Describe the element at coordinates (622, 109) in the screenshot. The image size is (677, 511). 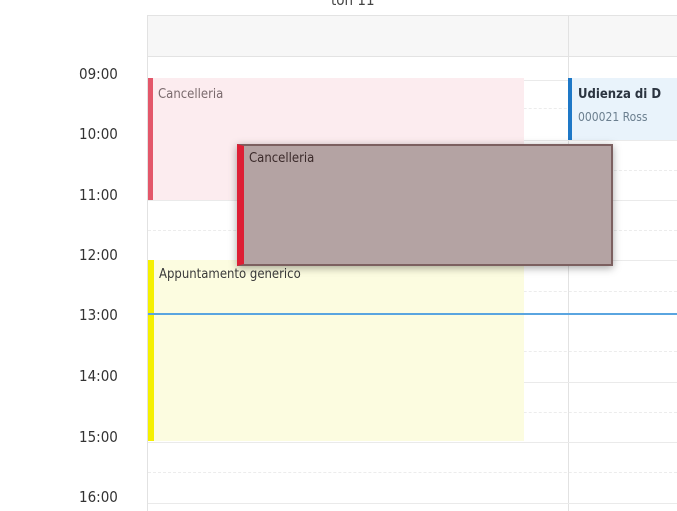
I see `event-udienza: Udienza di D 000021 Ross` at that location.